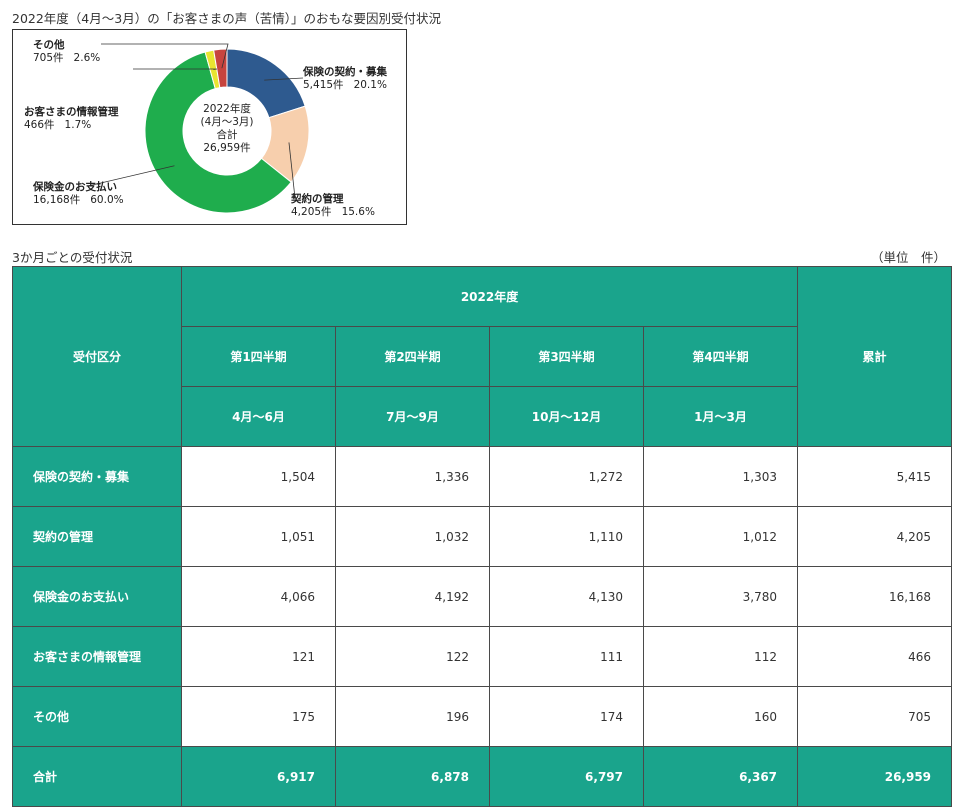  What do you see at coordinates (78, 125) in the screenshot?
I see `slice-pct: 1.7%` at bounding box center [78, 125].